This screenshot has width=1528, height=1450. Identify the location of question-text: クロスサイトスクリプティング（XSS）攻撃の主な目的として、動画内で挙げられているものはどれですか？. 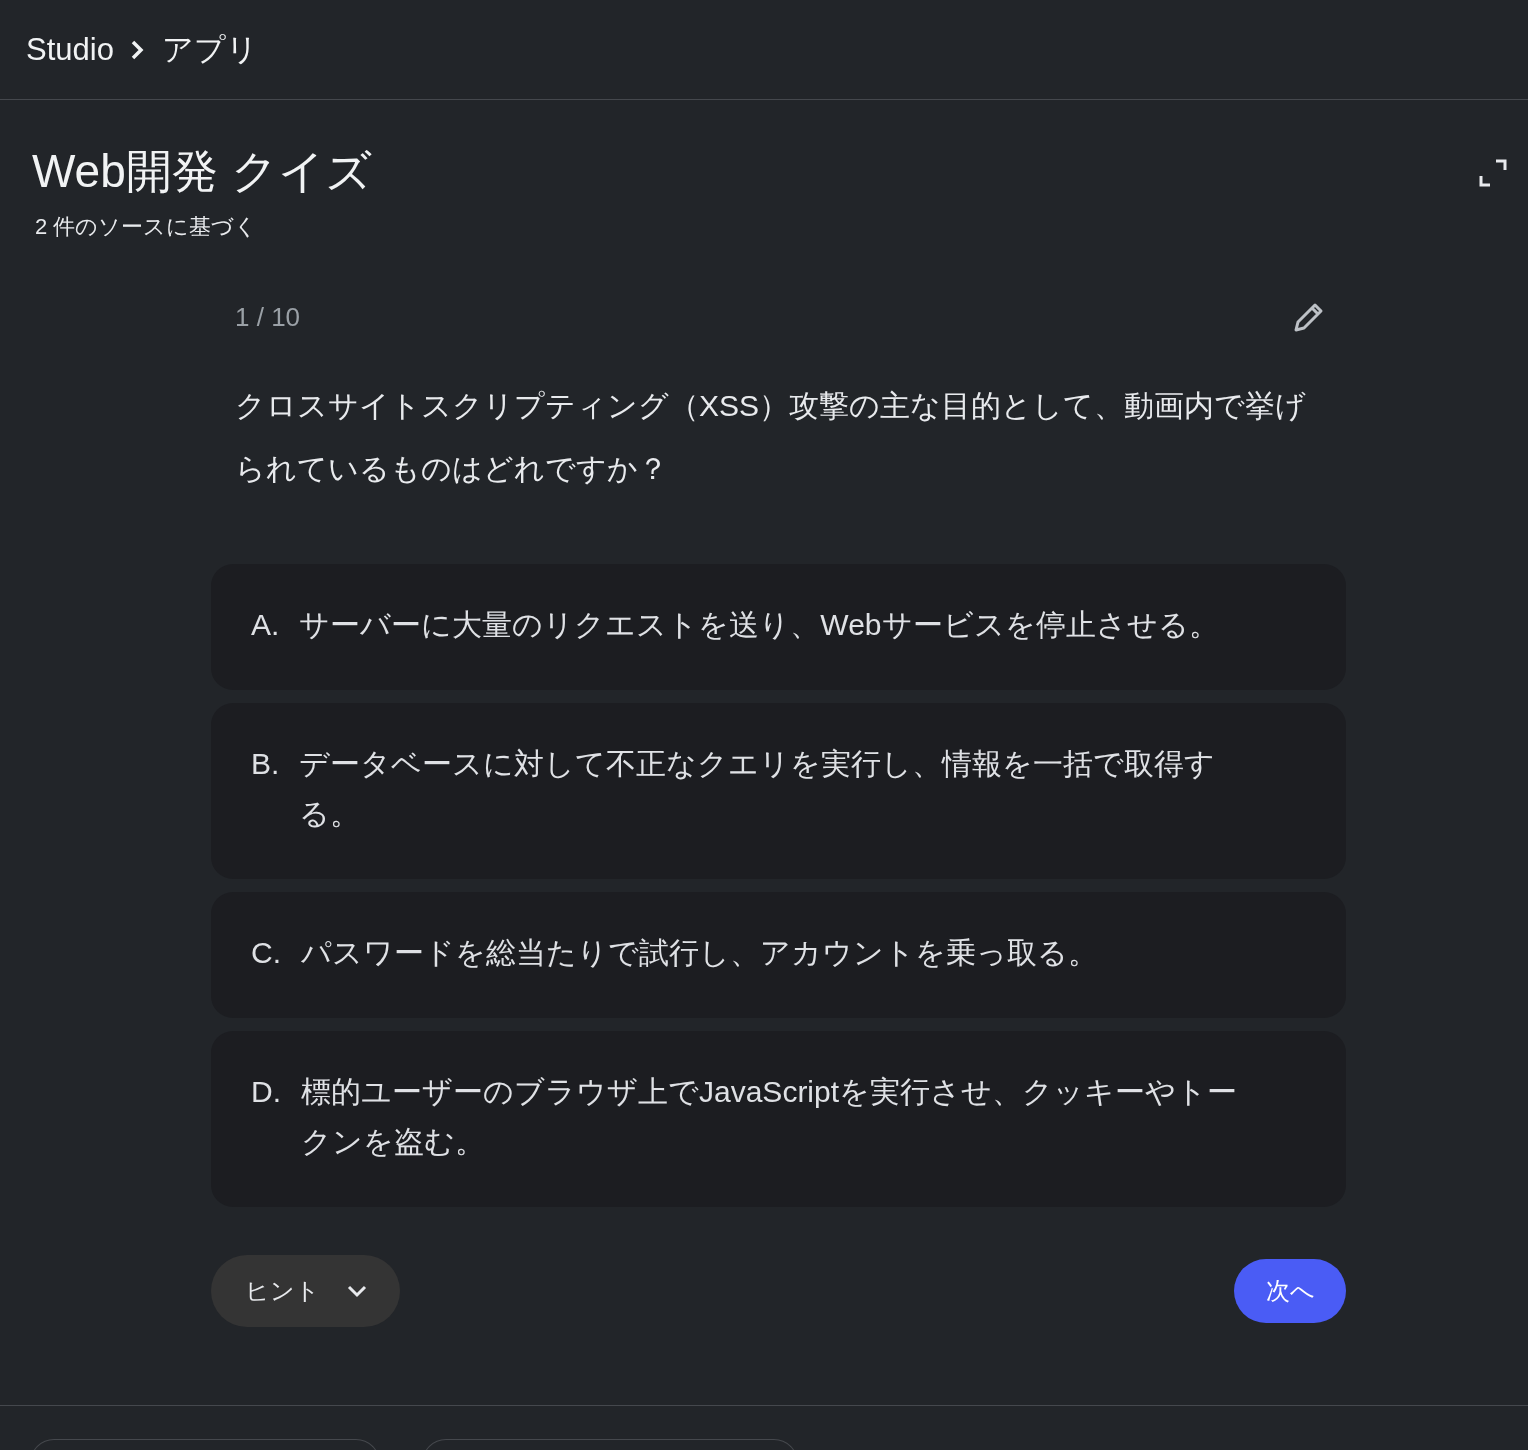
(771, 437).